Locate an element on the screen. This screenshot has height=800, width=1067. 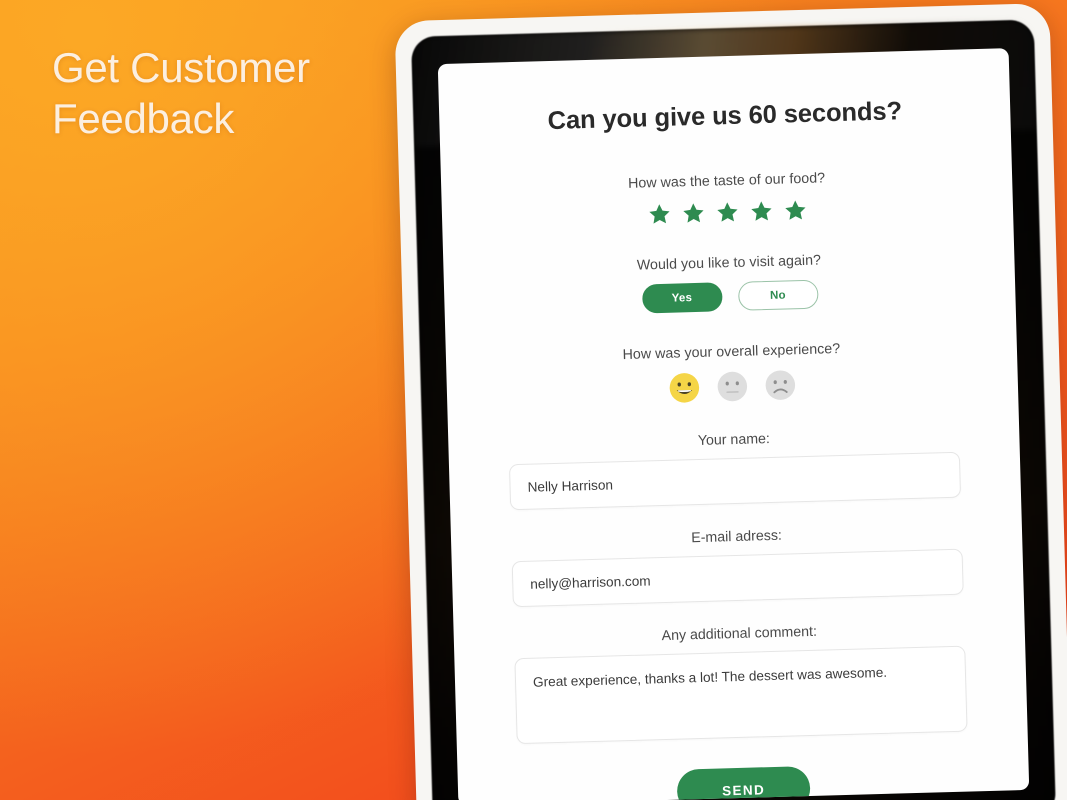
experience-option-group is located at coordinates (733, 387).